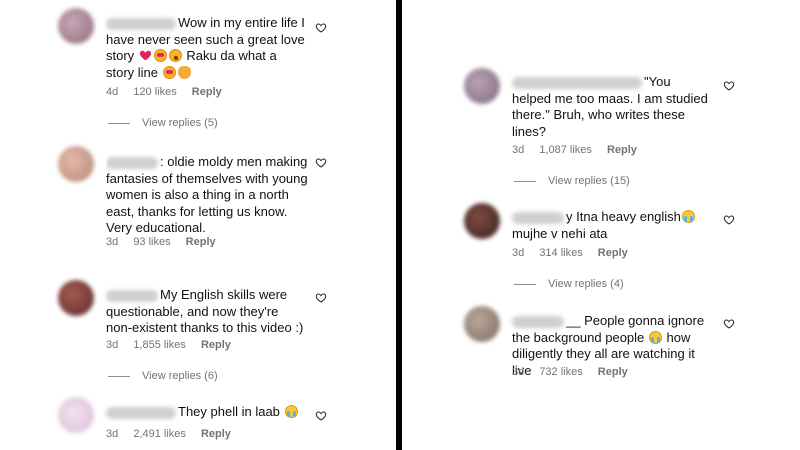 Image resolution: width=800 pixels, height=450 pixels. Describe the element at coordinates (569, 284) in the screenshot. I see `view-replies-button: View replies (4)` at that location.